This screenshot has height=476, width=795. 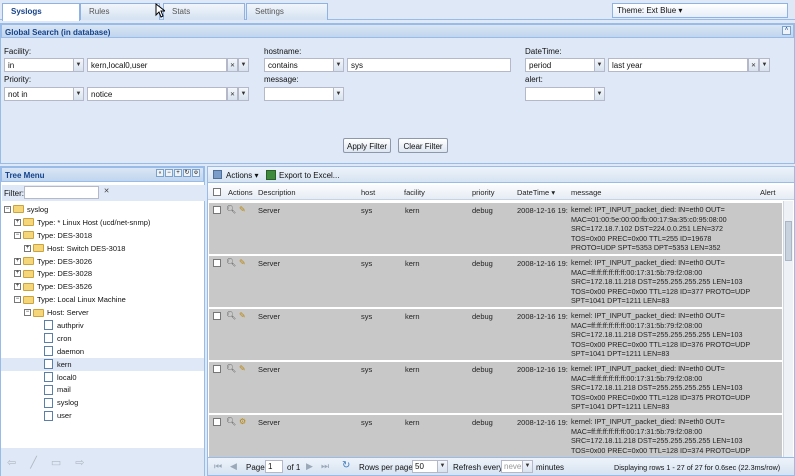 What do you see at coordinates (160, 173) in the screenshot?
I see `collapse-left-icon: «` at bounding box center [160, 173].